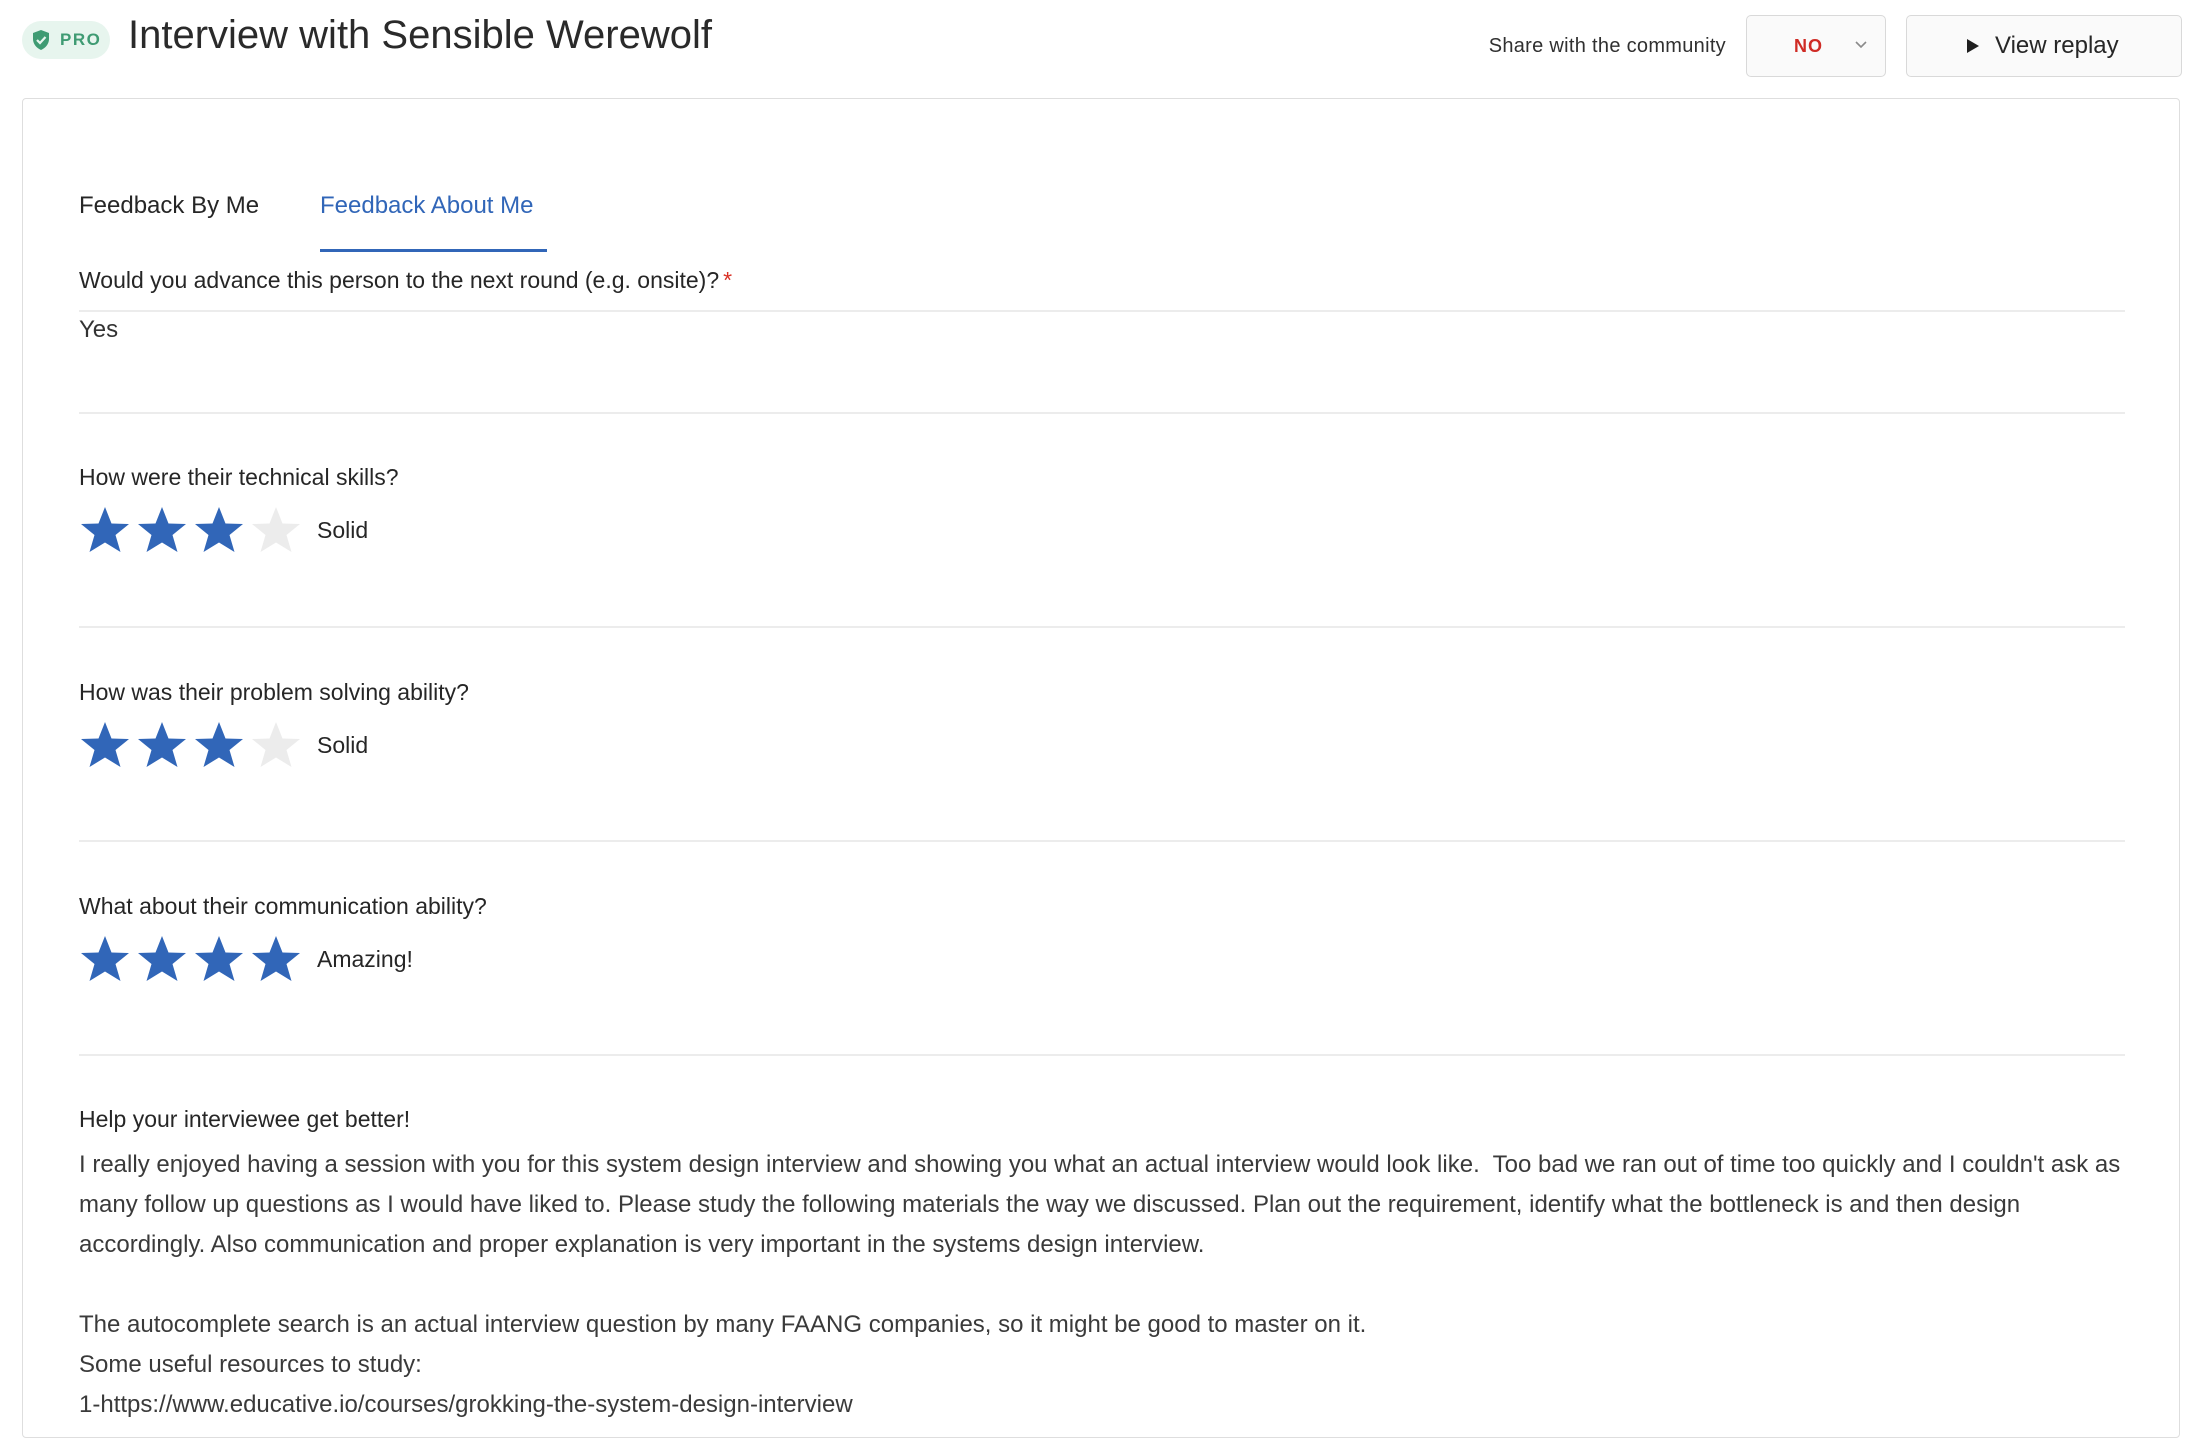  I want to click on tab-feedback-about-me-label: Feedback About Me, so click(427, 205).